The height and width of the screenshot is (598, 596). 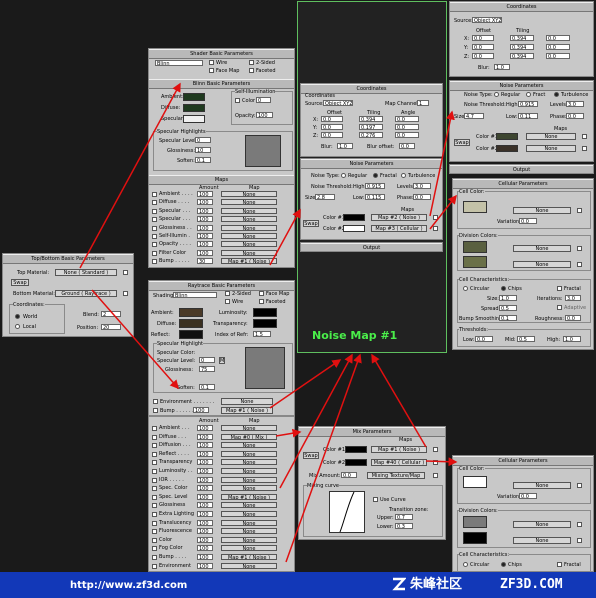 I want to click on variation-field: 0.0, so click(x=528, y=221).